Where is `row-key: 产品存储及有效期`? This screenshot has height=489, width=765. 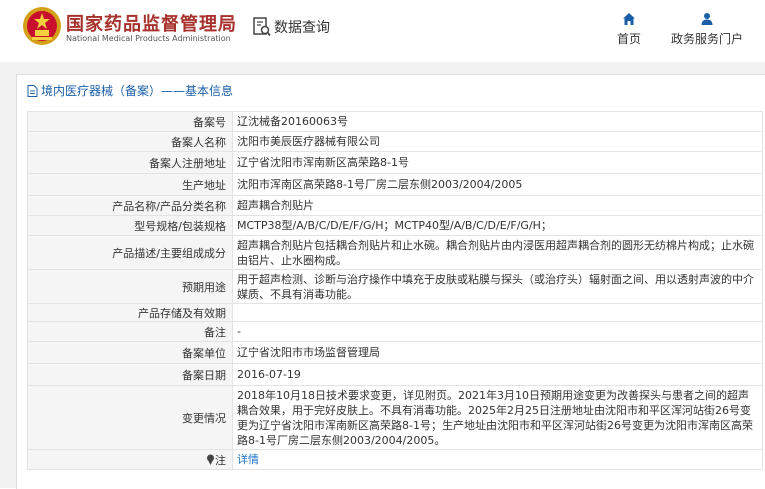
row-key: 产品存储及有效期 is located at coordinates (130, 312).